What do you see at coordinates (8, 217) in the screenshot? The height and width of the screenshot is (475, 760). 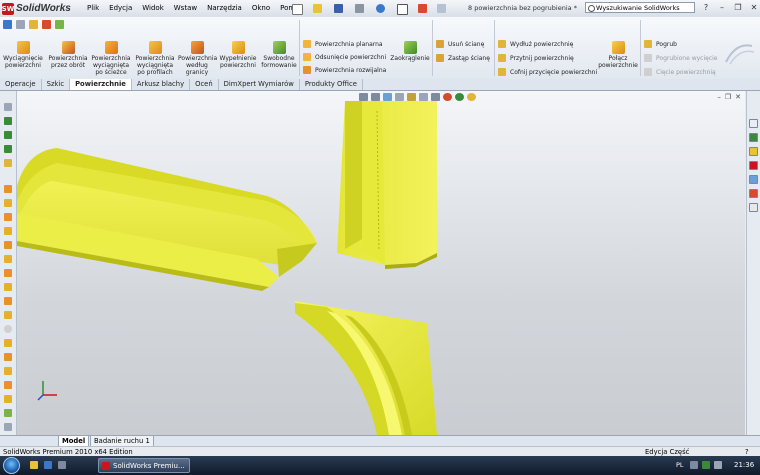 I see `sweep-icon` at bounding box center [8, 217].